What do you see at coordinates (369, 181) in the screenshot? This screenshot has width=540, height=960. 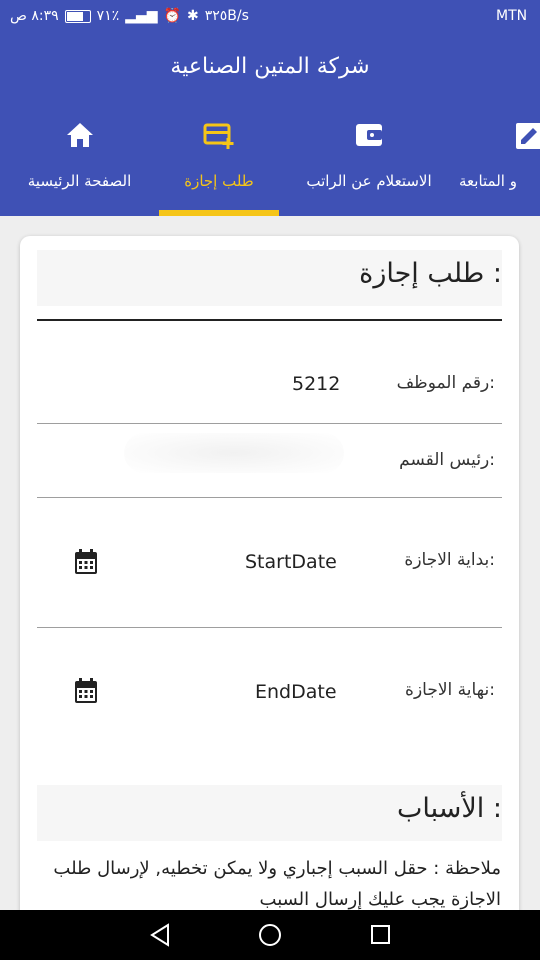 I see `tab-salary-inquiry-label: الاستعلام عن الراتب` at bounding box center [369, 181].